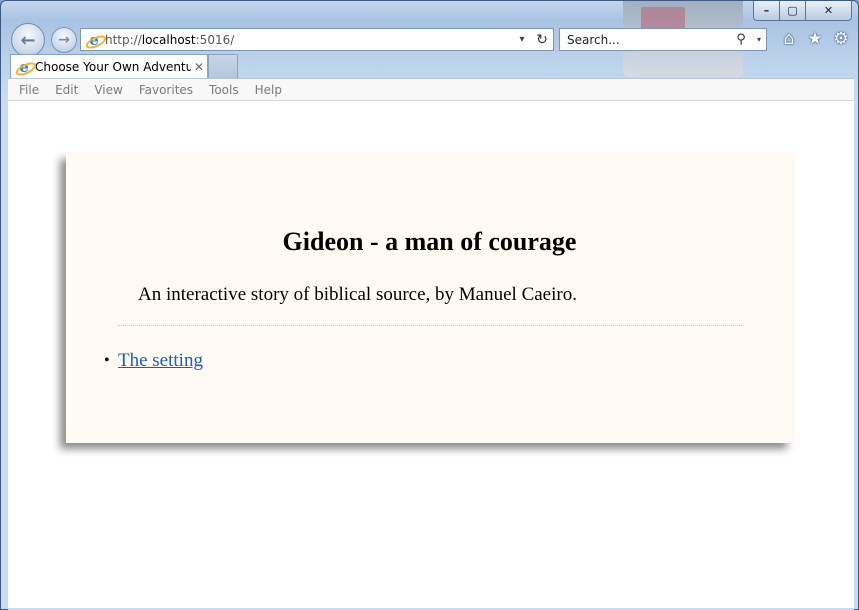 The width and height of the screenshot is (859, 610). Describe the element at coordinates (199, 67) in the screenshot. I see `close-tab-icon: ✕` at that location.